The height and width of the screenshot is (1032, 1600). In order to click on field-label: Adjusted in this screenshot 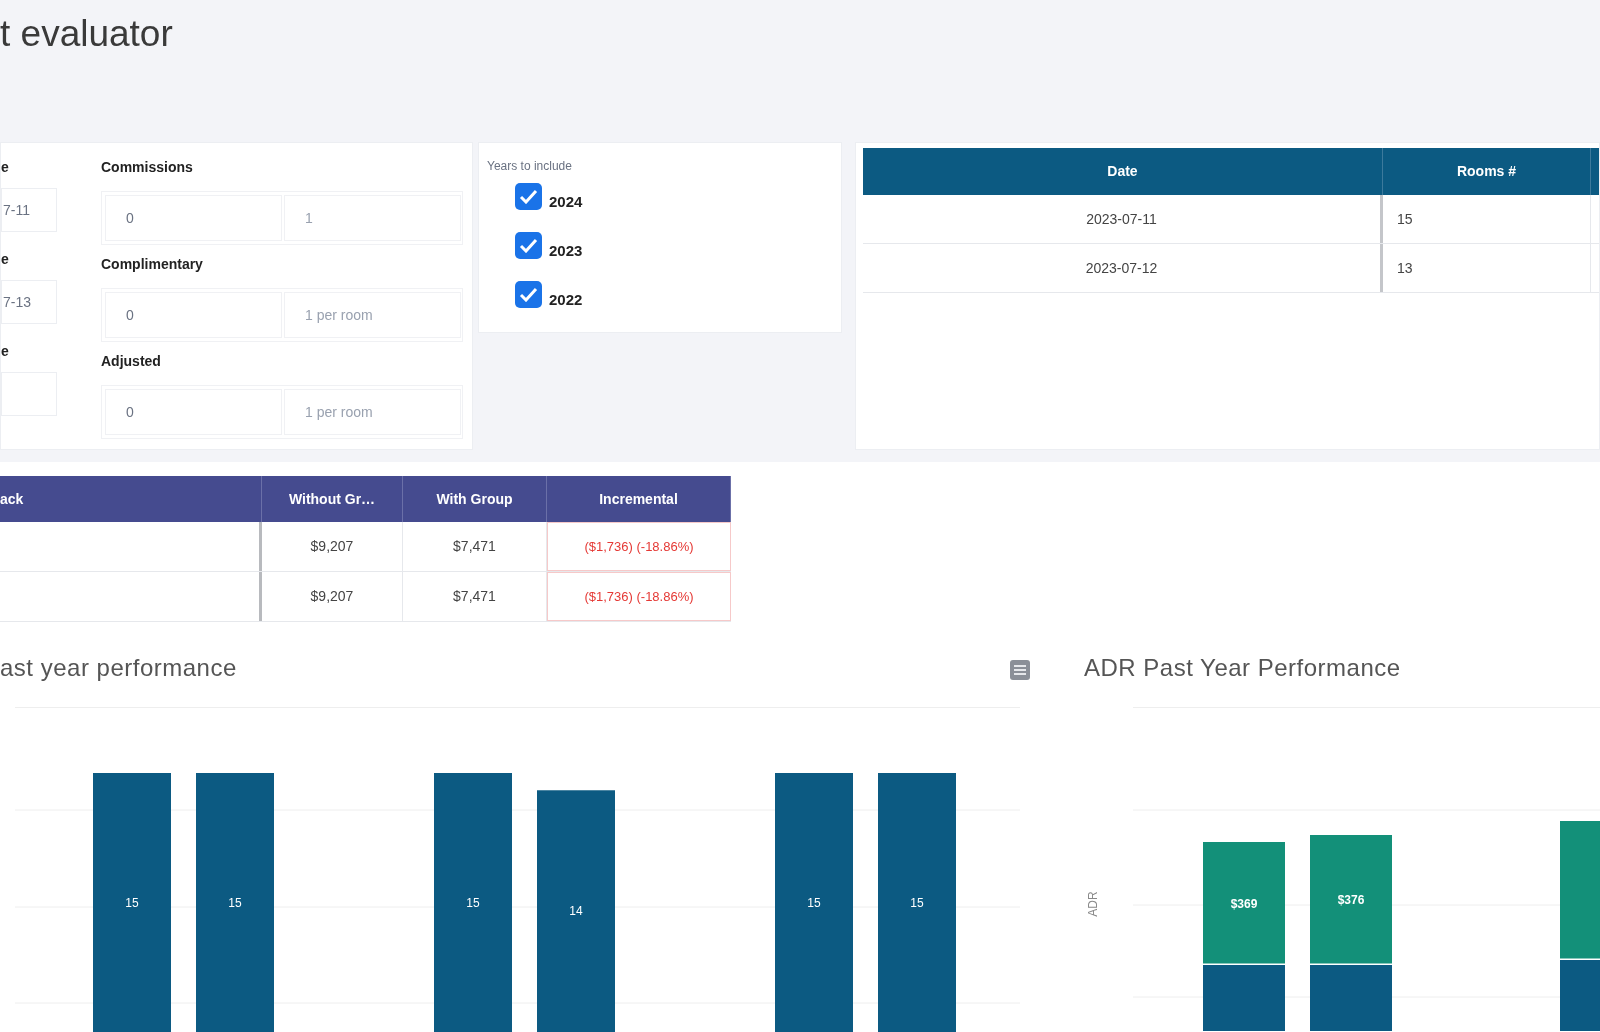, I will do `click(131, 361)`.